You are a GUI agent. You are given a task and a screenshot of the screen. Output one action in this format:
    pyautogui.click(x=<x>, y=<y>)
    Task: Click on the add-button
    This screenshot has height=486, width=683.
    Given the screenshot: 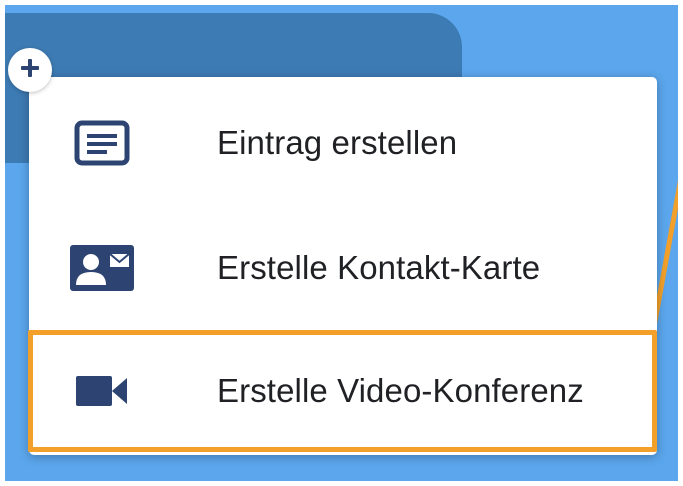 What is the action you would take?
    pyautogui.click(x=30, y=70)
    